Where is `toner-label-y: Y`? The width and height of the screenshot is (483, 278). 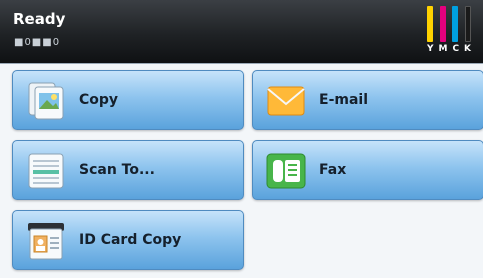 toner-label-y: Y is located at coordinates (430, 49).